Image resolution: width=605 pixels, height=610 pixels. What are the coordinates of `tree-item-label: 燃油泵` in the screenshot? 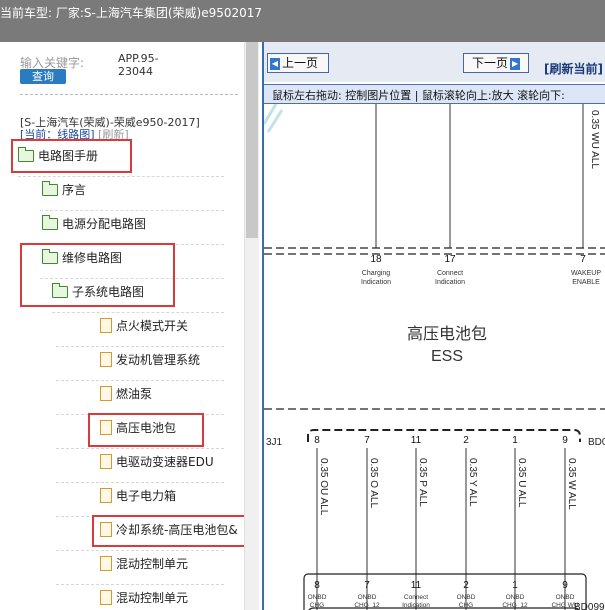 It's located at (134, 394).